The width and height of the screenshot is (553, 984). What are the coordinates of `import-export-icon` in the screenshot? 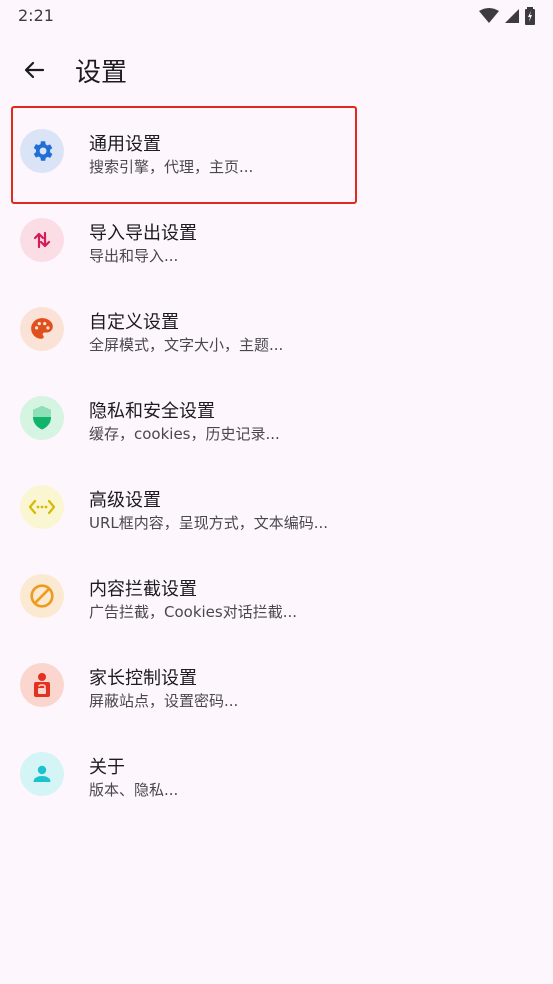 It's located at (42, 240).